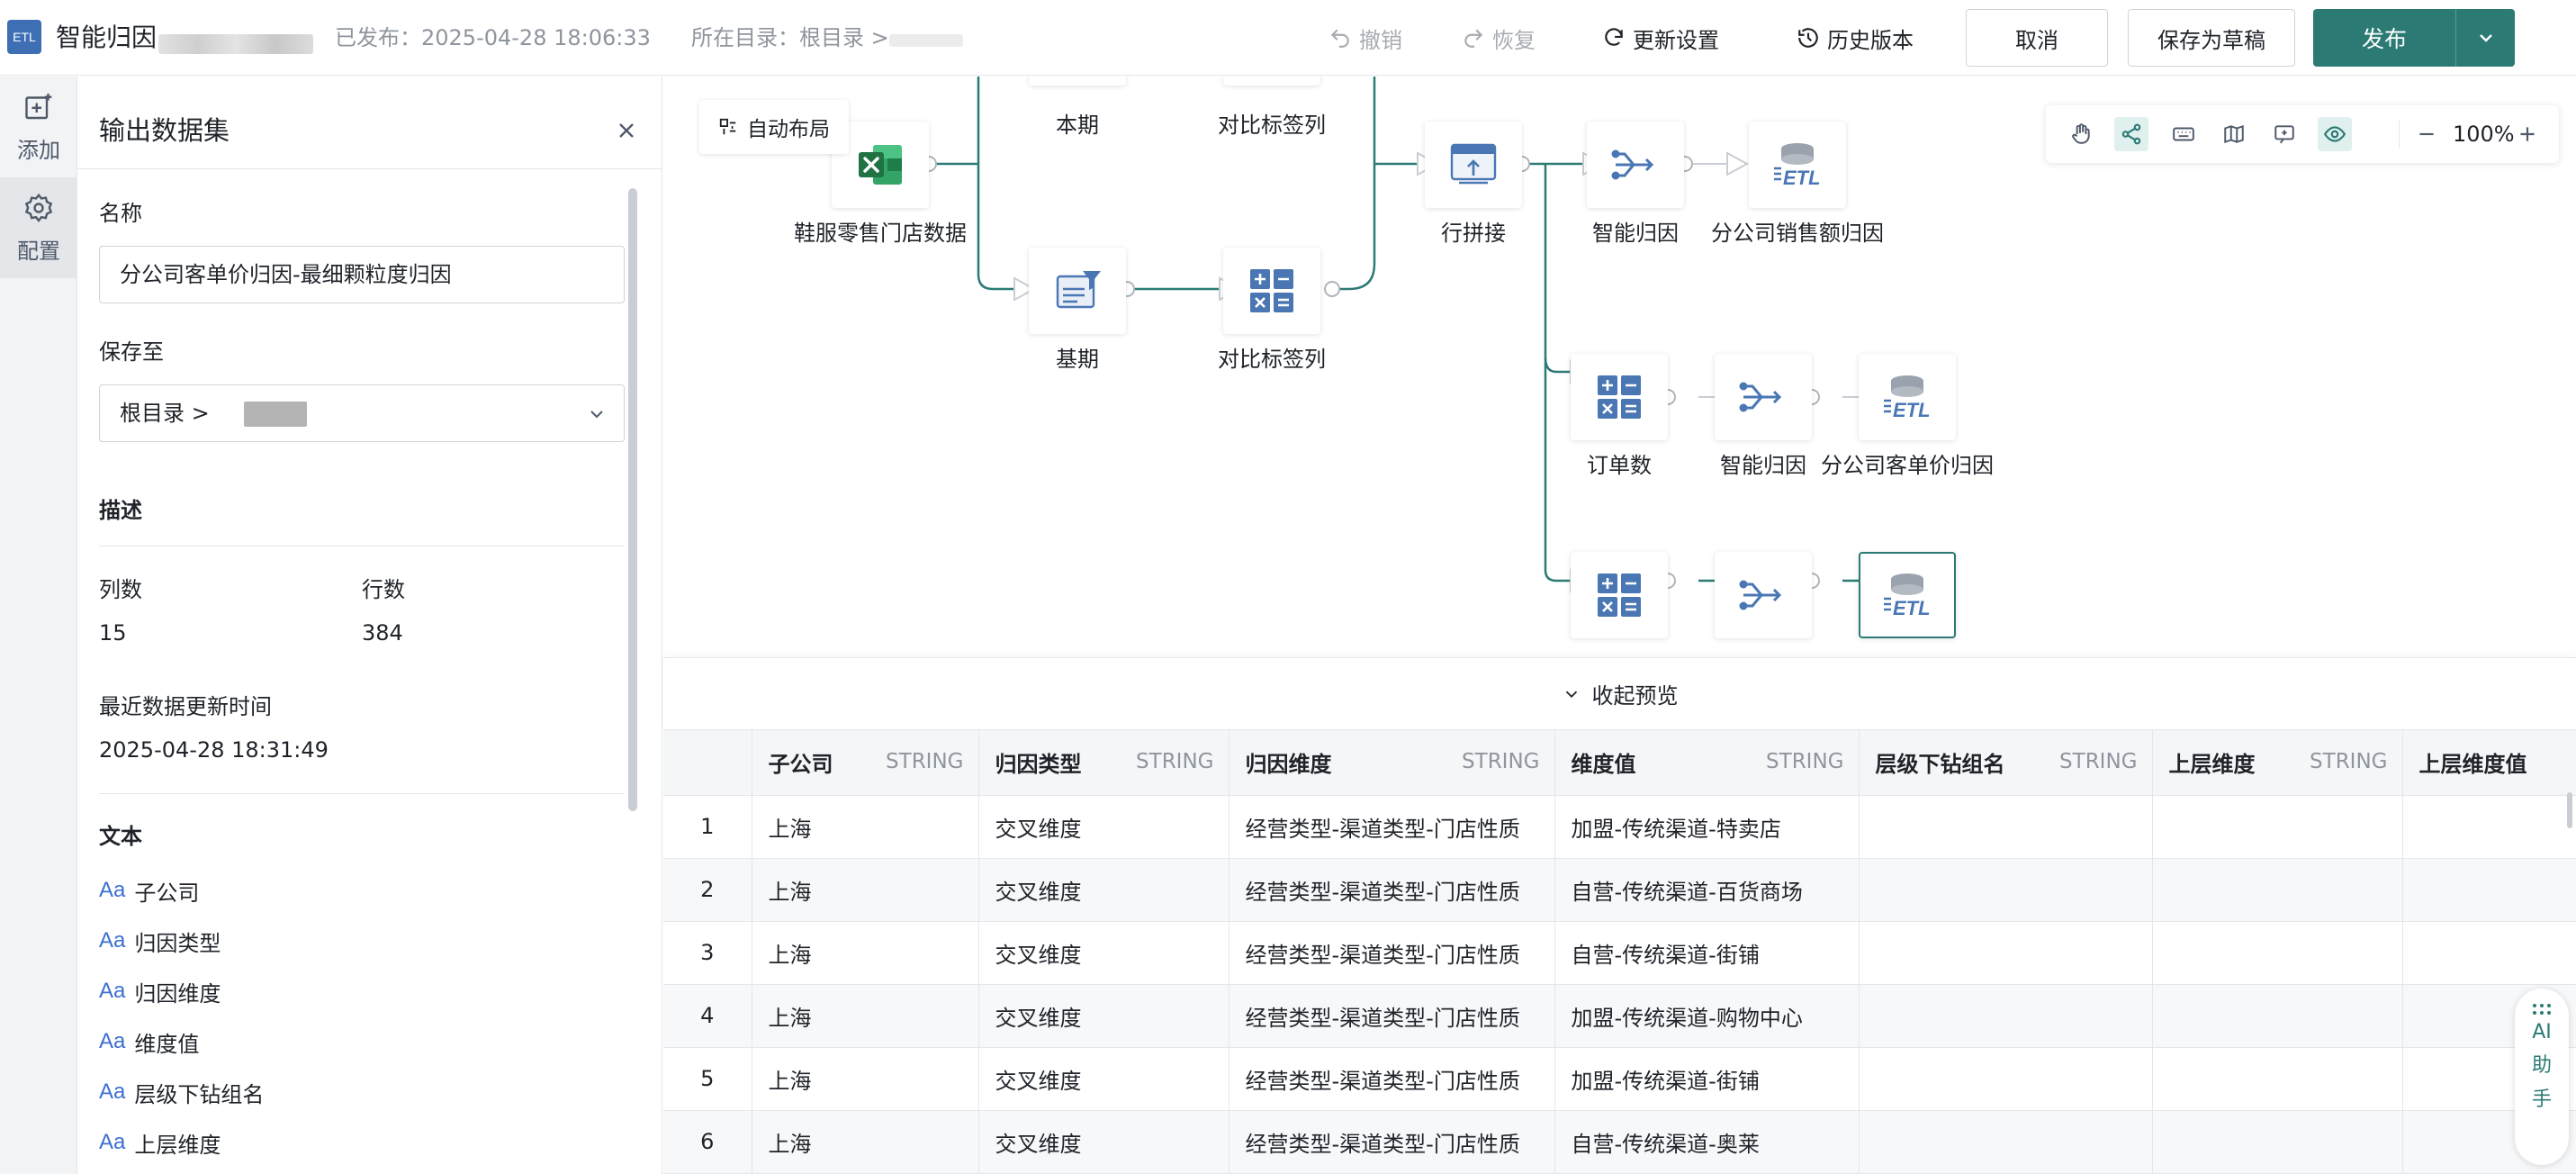 Image resolution: width=2576 pixels, height=1174 pixels. What do you see at coordinates (1077, 291) in the screenshot?
I see `filter-node-base` at bounding box center [1077, 291].